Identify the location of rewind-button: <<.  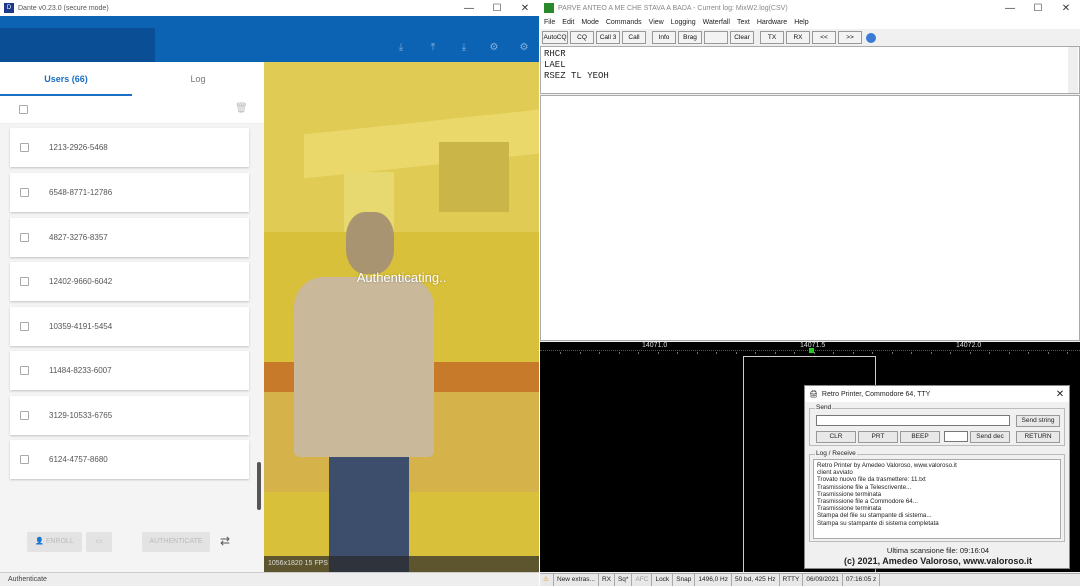
(824, 37).